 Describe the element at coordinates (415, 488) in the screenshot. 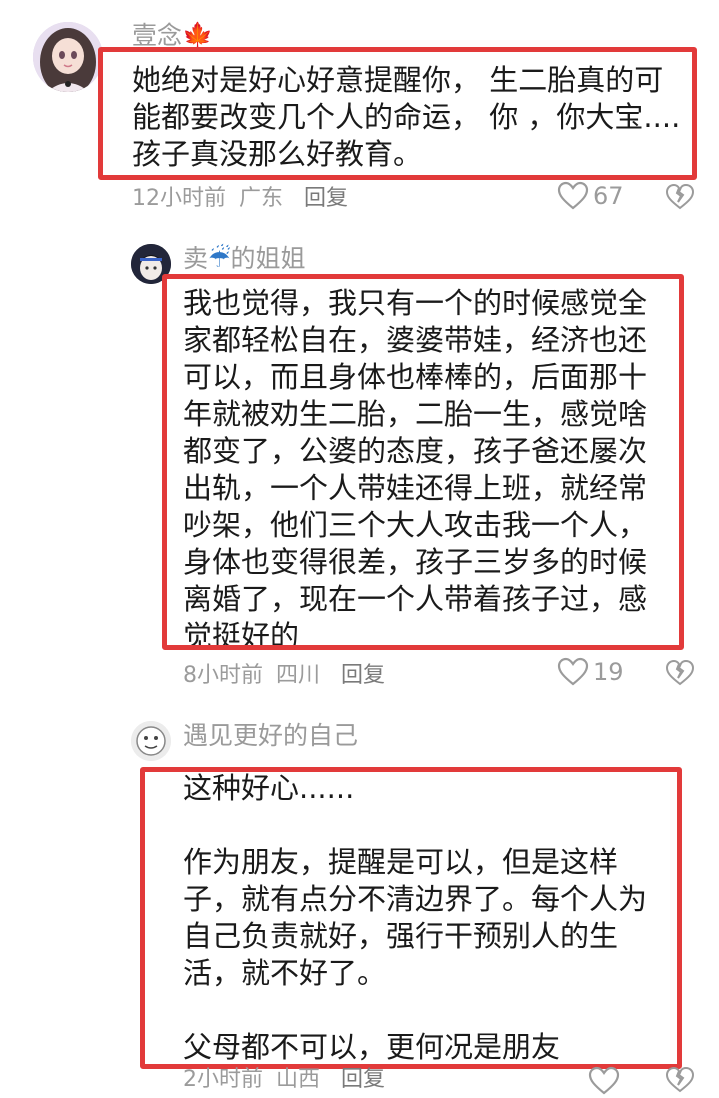

I see `comment-line: 出轨，一个人带娃还得上班，就经常` at that location.